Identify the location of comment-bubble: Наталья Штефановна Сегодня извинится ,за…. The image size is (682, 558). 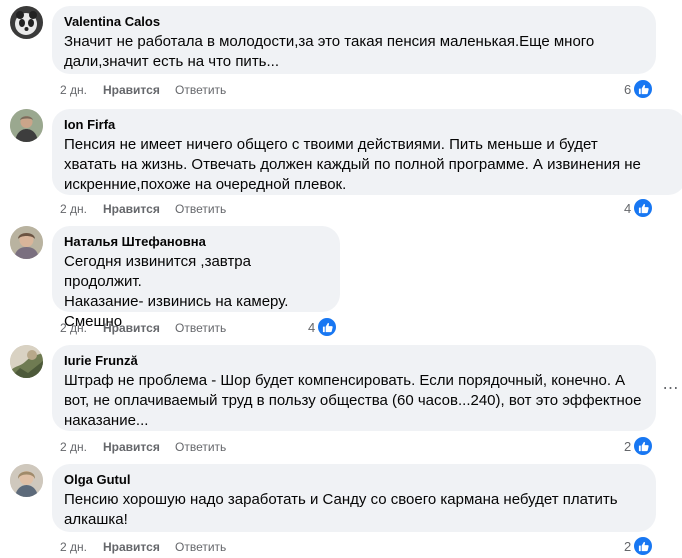
(196, 278).